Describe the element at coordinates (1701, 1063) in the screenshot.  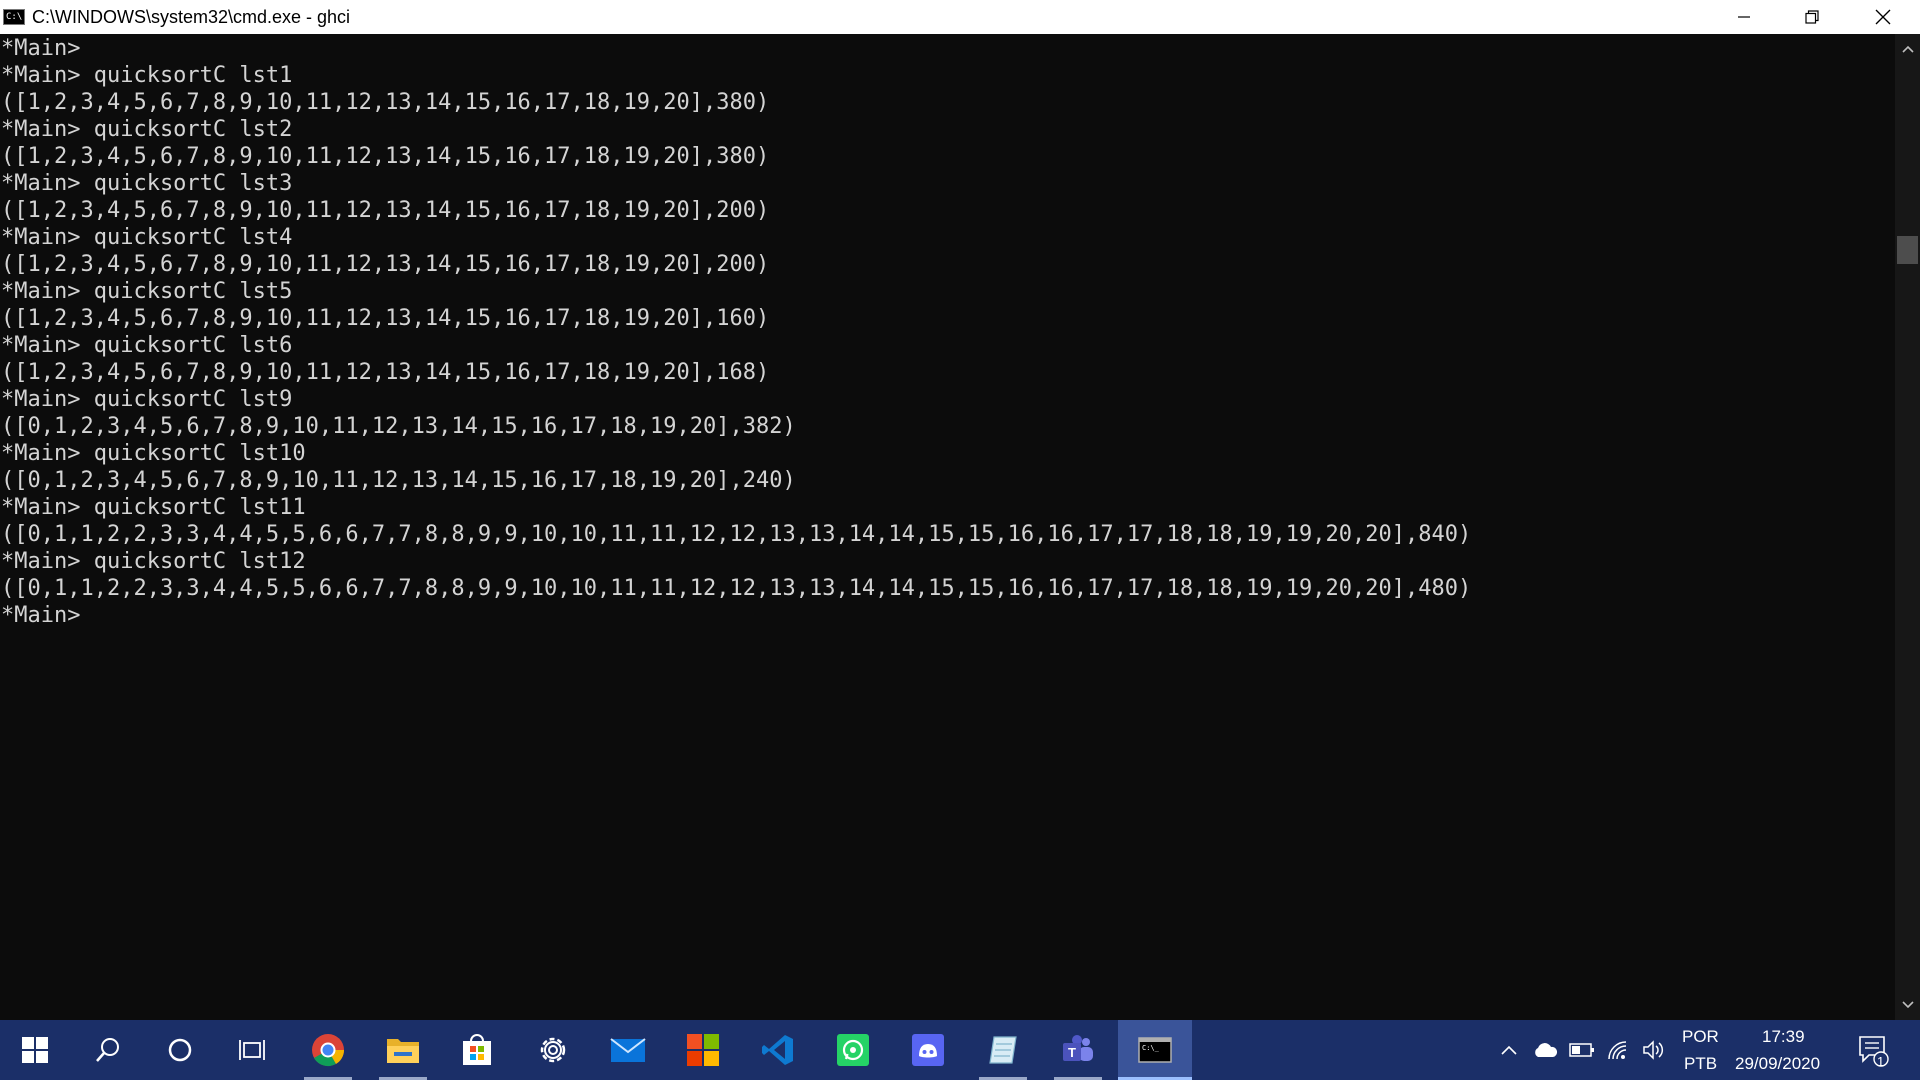
I see `keyboard-layout: PTB` at that location.